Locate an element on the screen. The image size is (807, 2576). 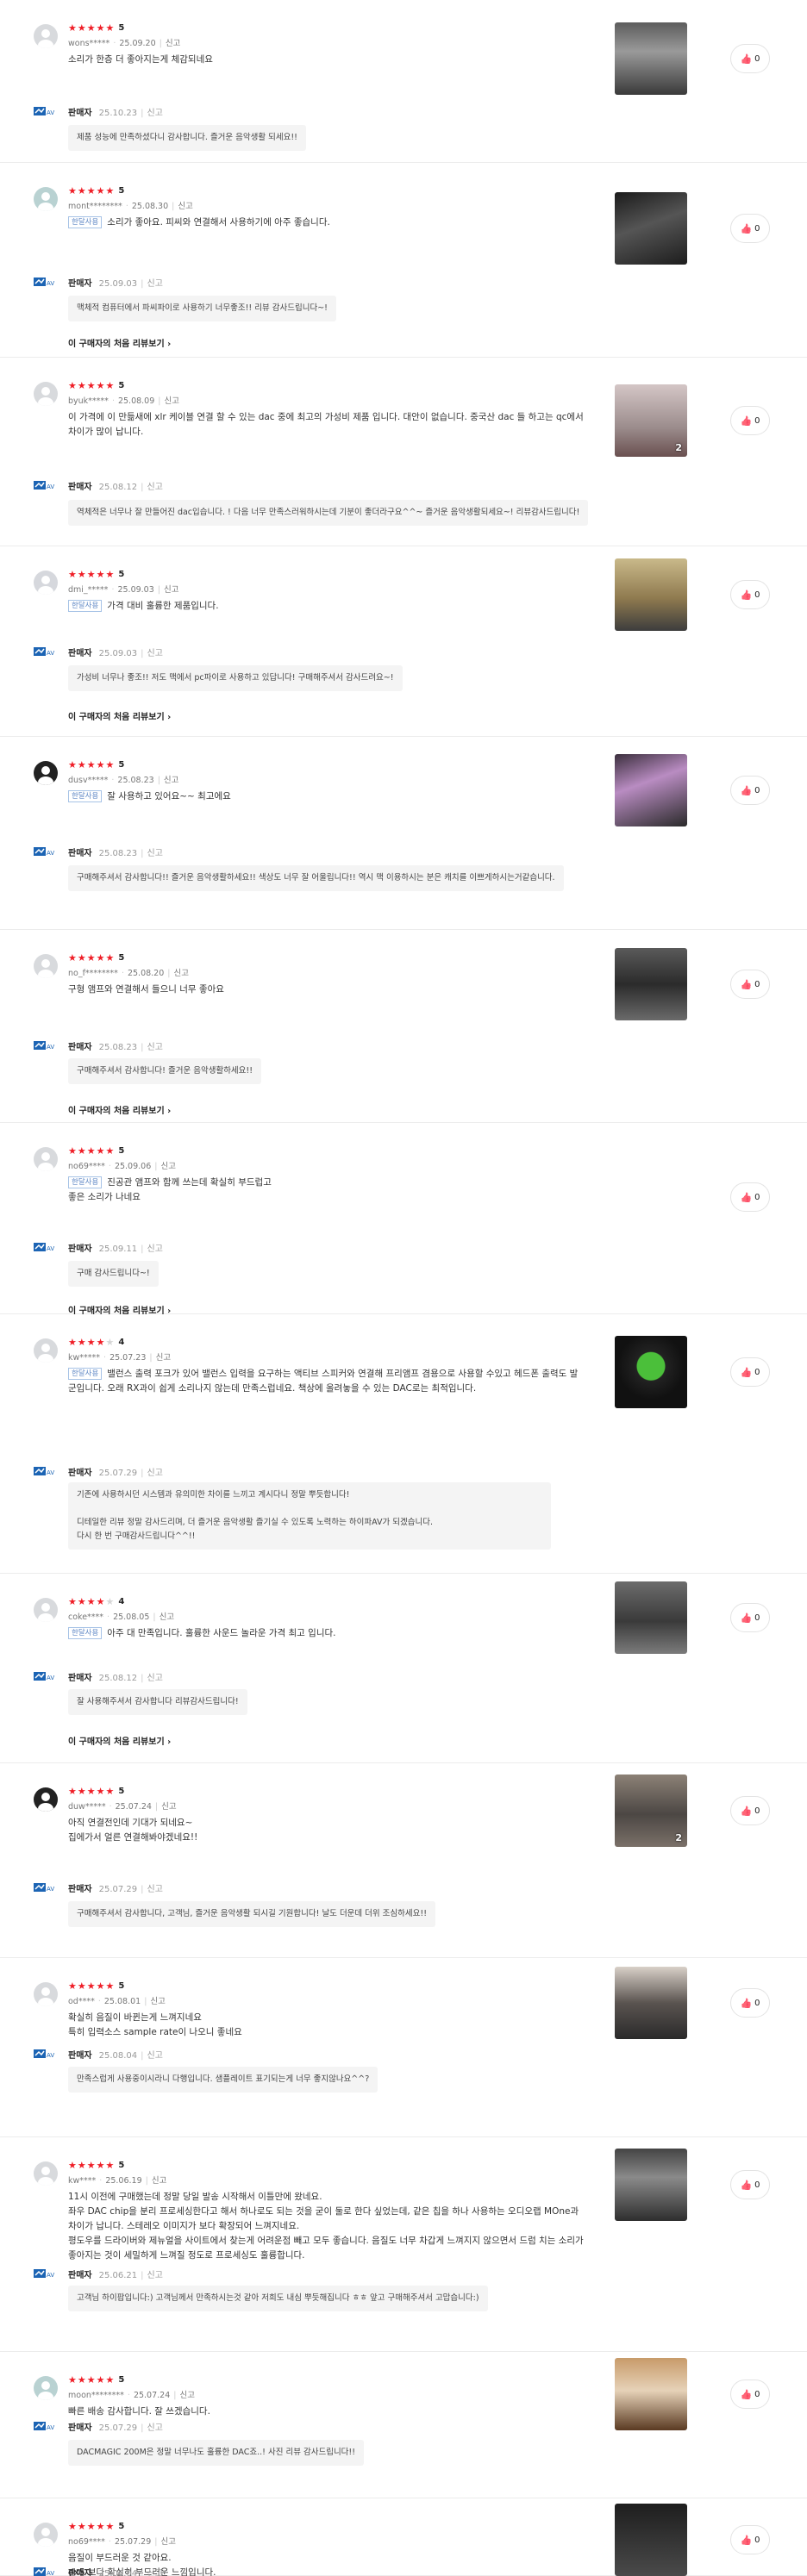
reviewer-id: no69**** is located at coordinates (86, 1166).